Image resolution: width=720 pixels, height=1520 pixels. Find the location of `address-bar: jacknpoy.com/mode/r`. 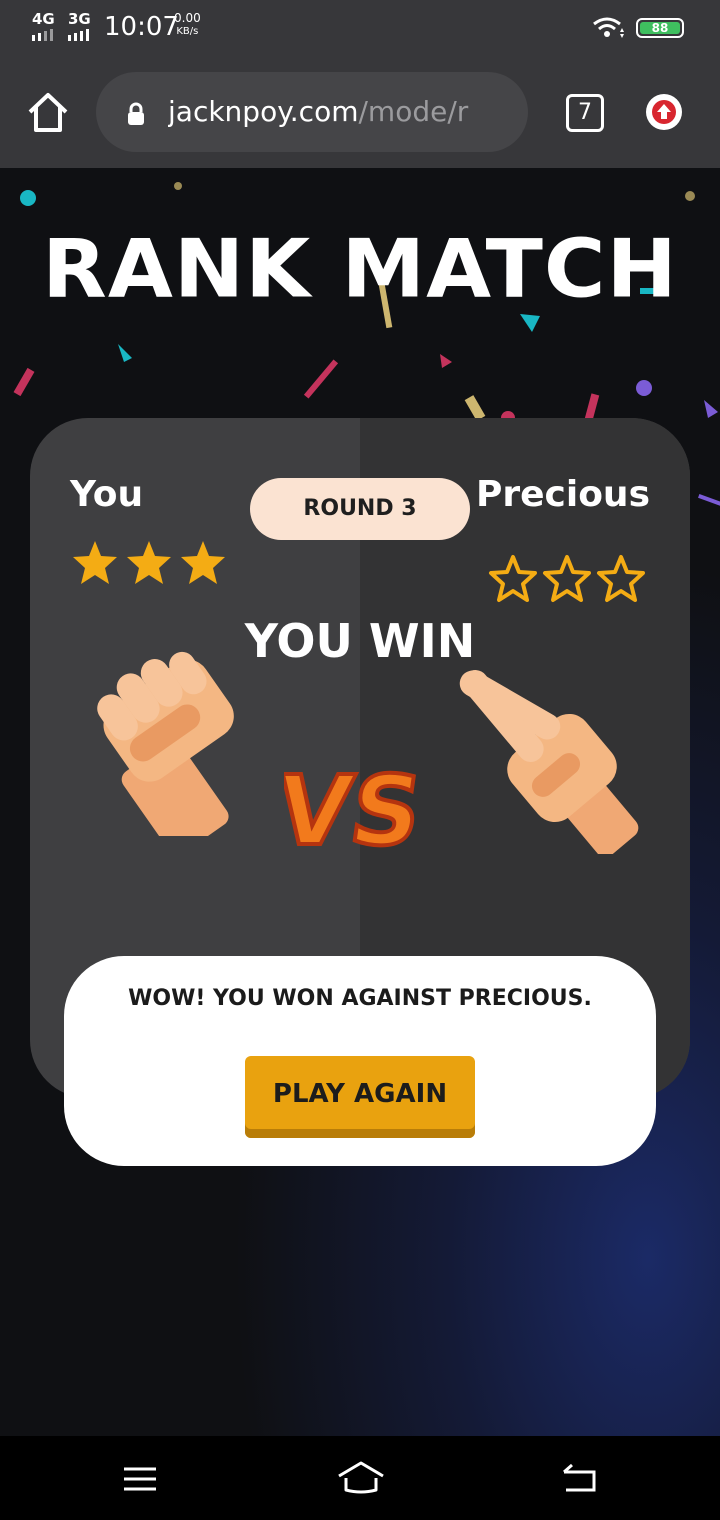

address-bar: jacknpoy.com/mode/r is located at coordinates (312, 112).